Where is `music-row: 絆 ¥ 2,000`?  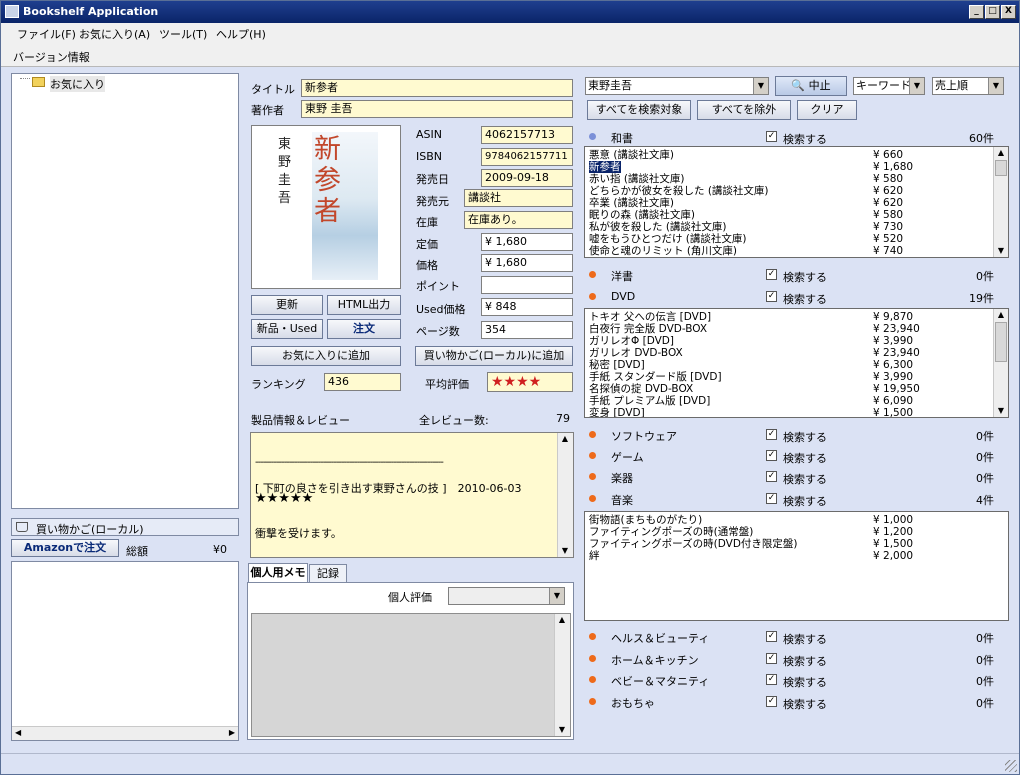
music-row: 絆 ¥ 2,000 is located at coordinates (789, 556).